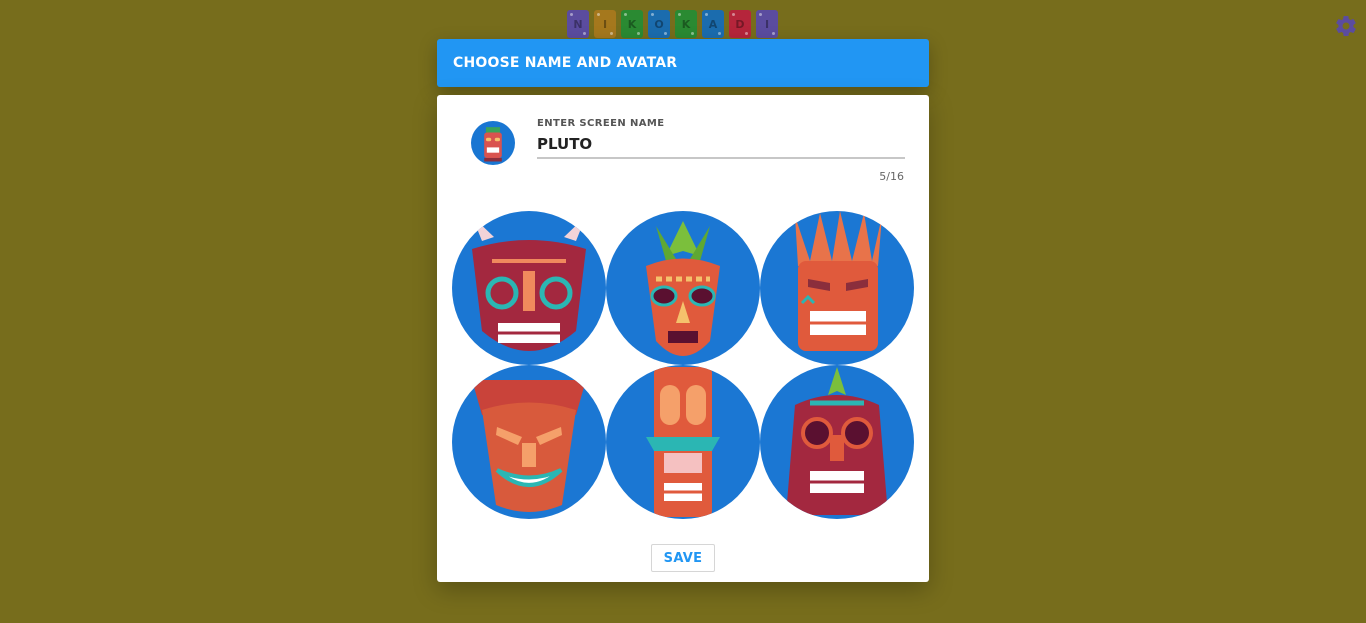 The image size is (1366, 623). I want to click on dialog-header: CHOOSE NAME AND AVATAR, so click(683, 63).